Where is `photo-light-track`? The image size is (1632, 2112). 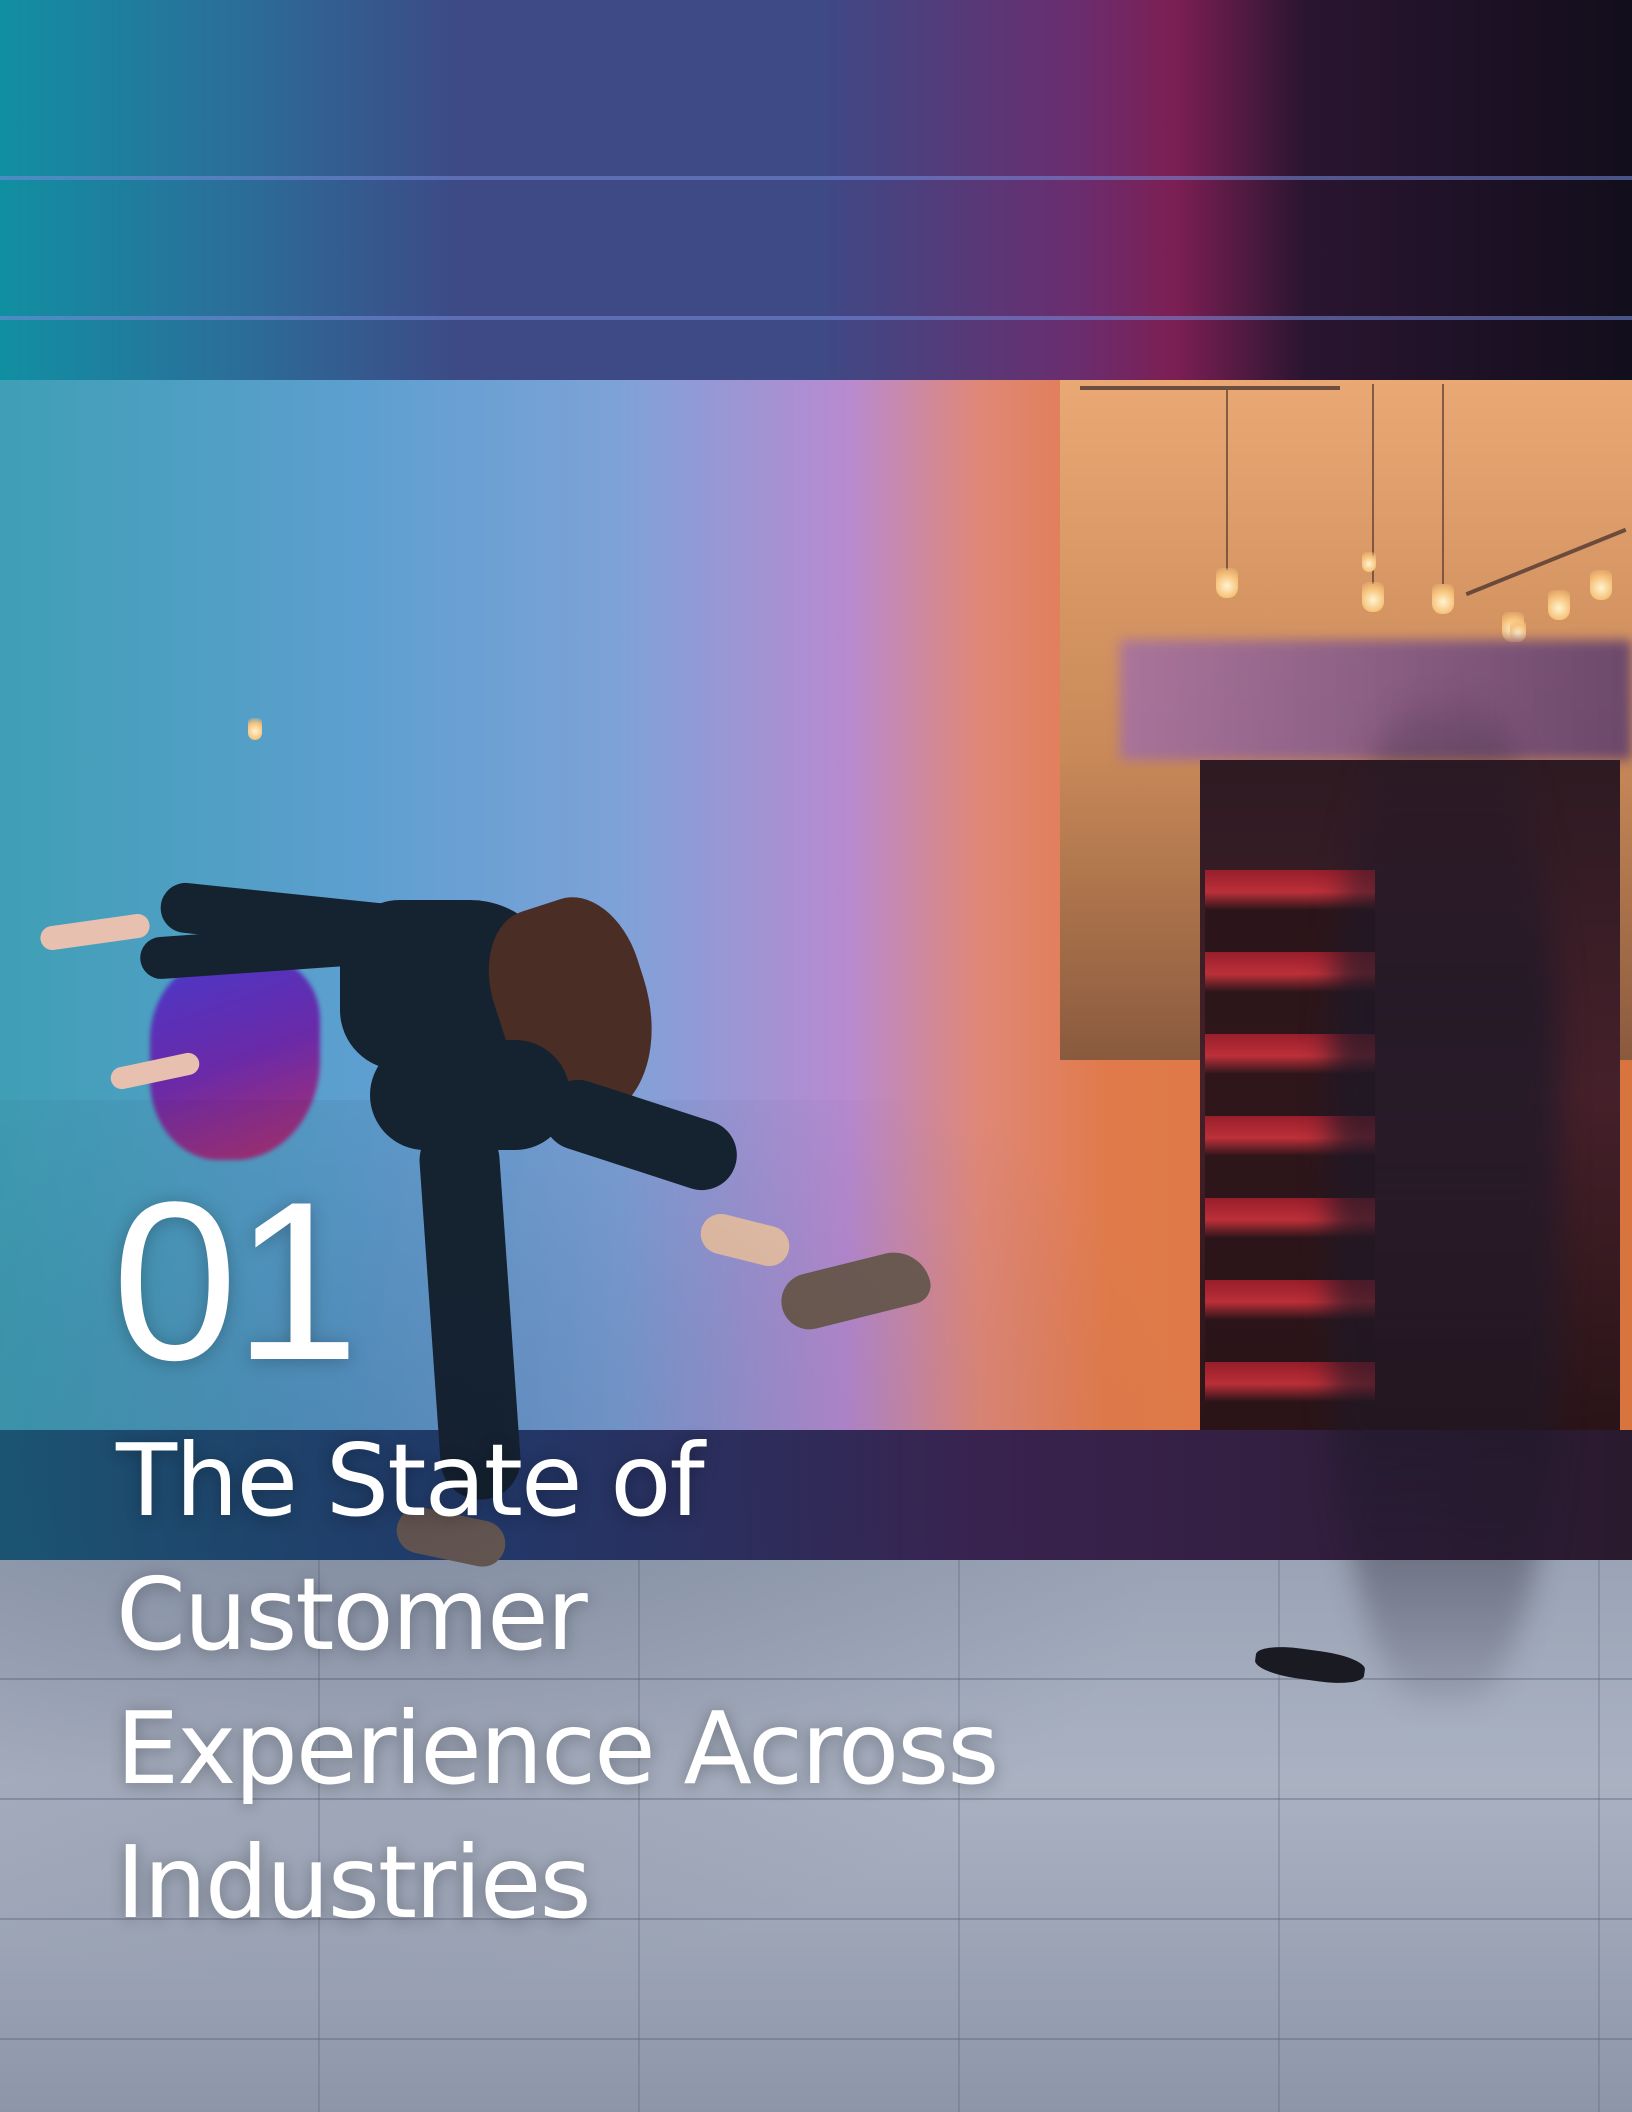
photo-light-track is located at coordinates (1210, 388).